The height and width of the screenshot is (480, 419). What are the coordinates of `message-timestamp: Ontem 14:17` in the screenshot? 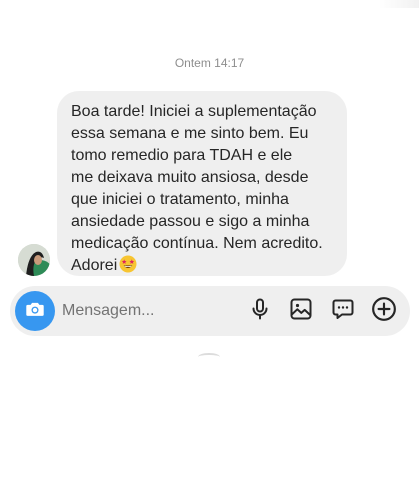 It's located at (209, 63).